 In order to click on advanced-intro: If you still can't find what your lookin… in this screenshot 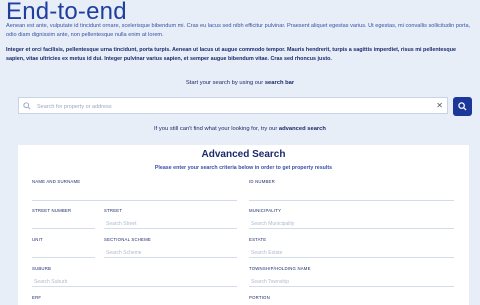, I will do `click(240, 129)`.